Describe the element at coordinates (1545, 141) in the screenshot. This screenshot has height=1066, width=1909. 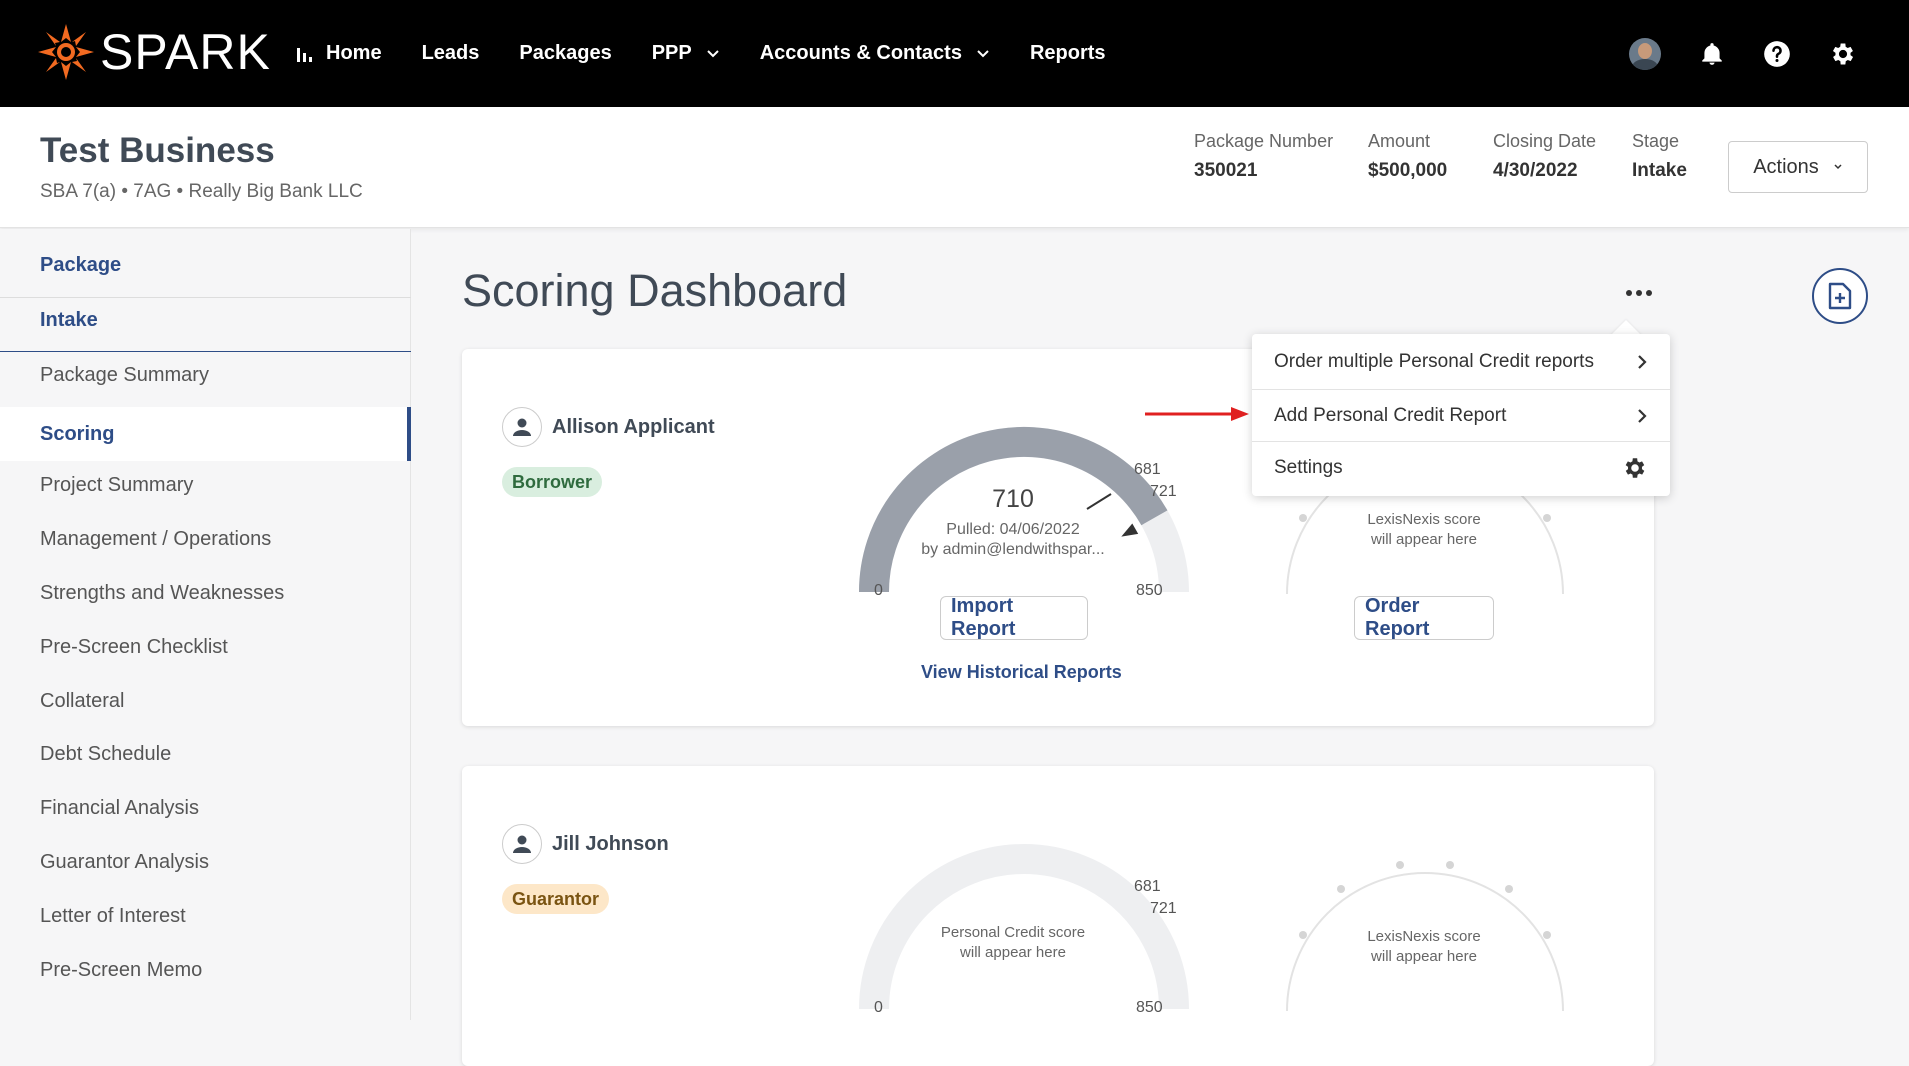
I see `meta-label: Closing Date` at that location.